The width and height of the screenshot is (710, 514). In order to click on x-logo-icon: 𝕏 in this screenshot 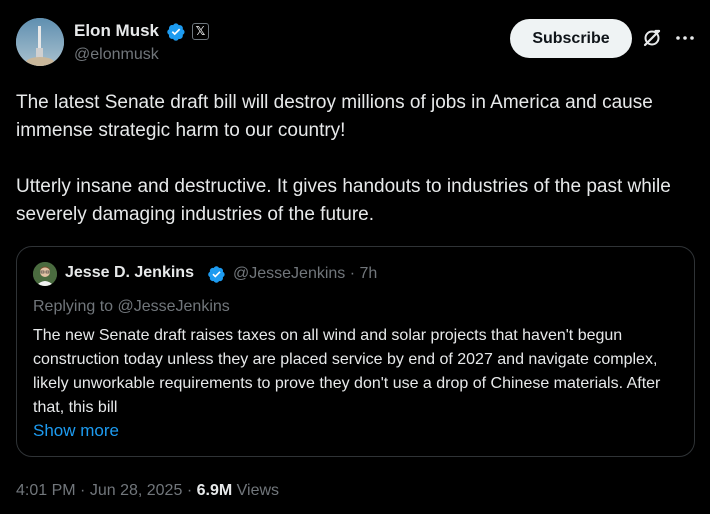, I will do `click(200, 31)`.